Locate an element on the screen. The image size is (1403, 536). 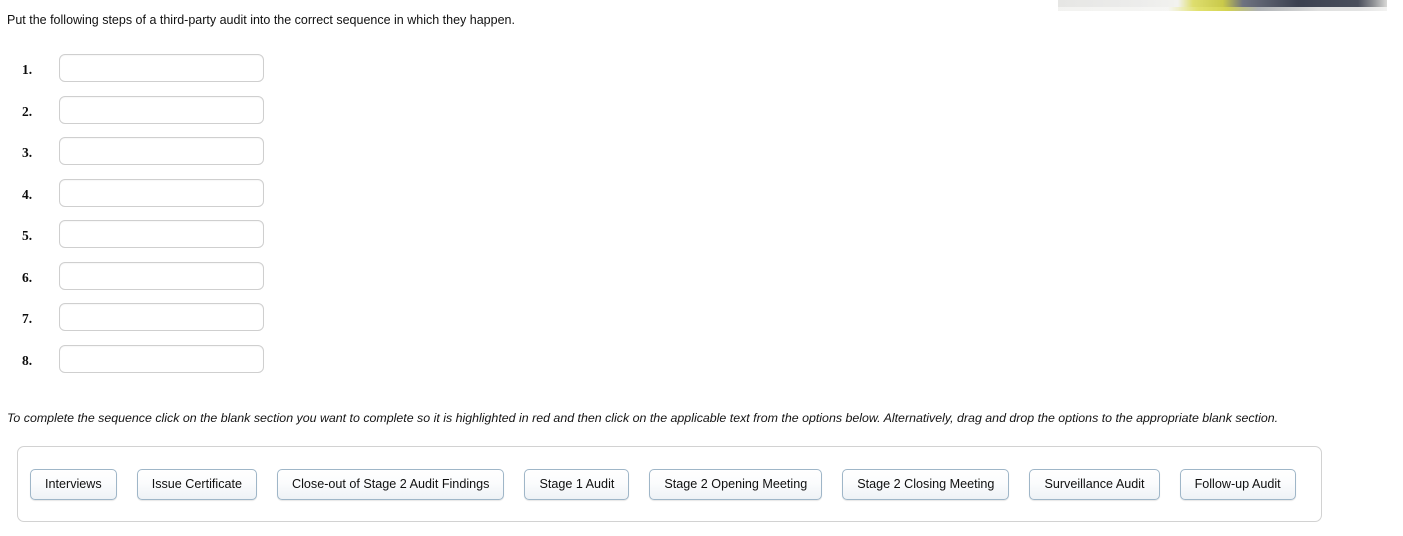
option-stage-2-closing-meeting: Stage 2 Closing Meeting is located at coordinates (926, 484).